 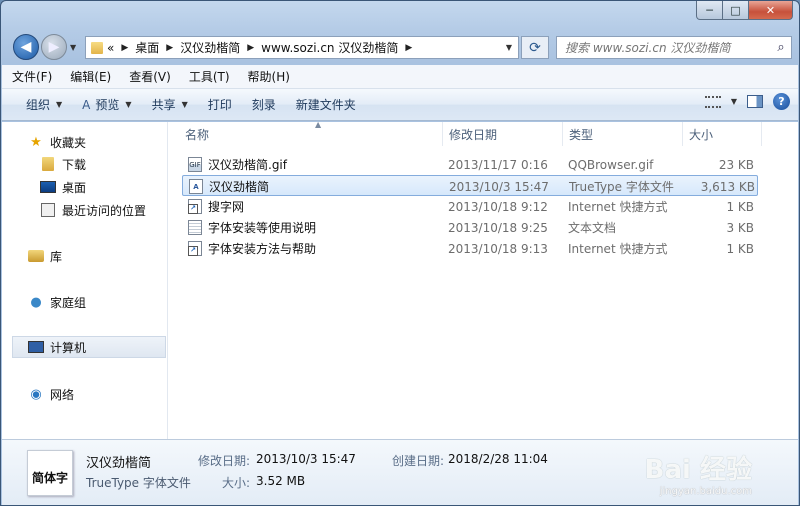 I want to click on gif-file-icon: GIF, so click(x=195, y=164).